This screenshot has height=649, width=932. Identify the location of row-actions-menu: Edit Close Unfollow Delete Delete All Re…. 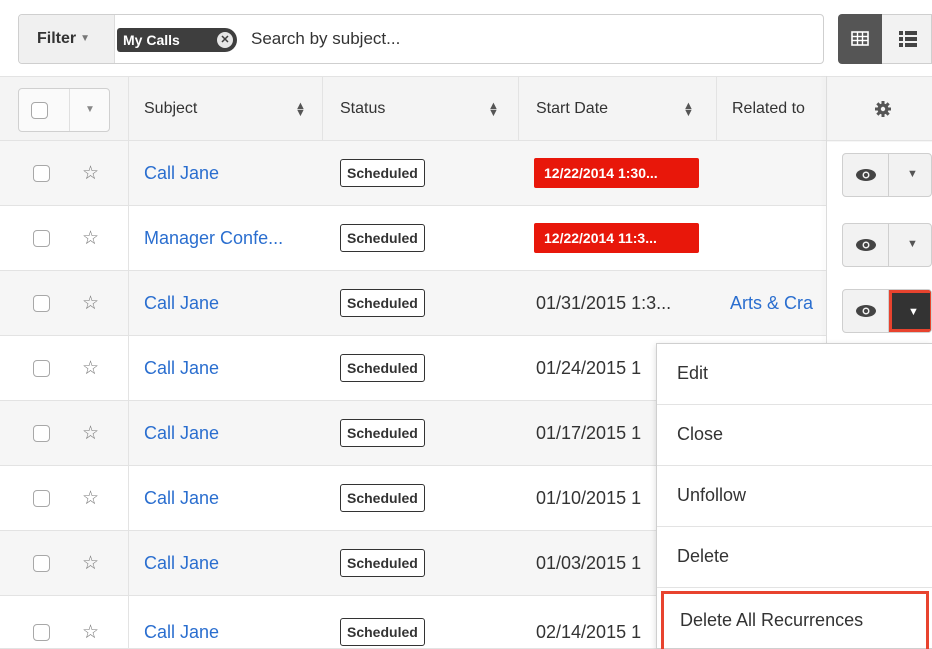
(794, 496).